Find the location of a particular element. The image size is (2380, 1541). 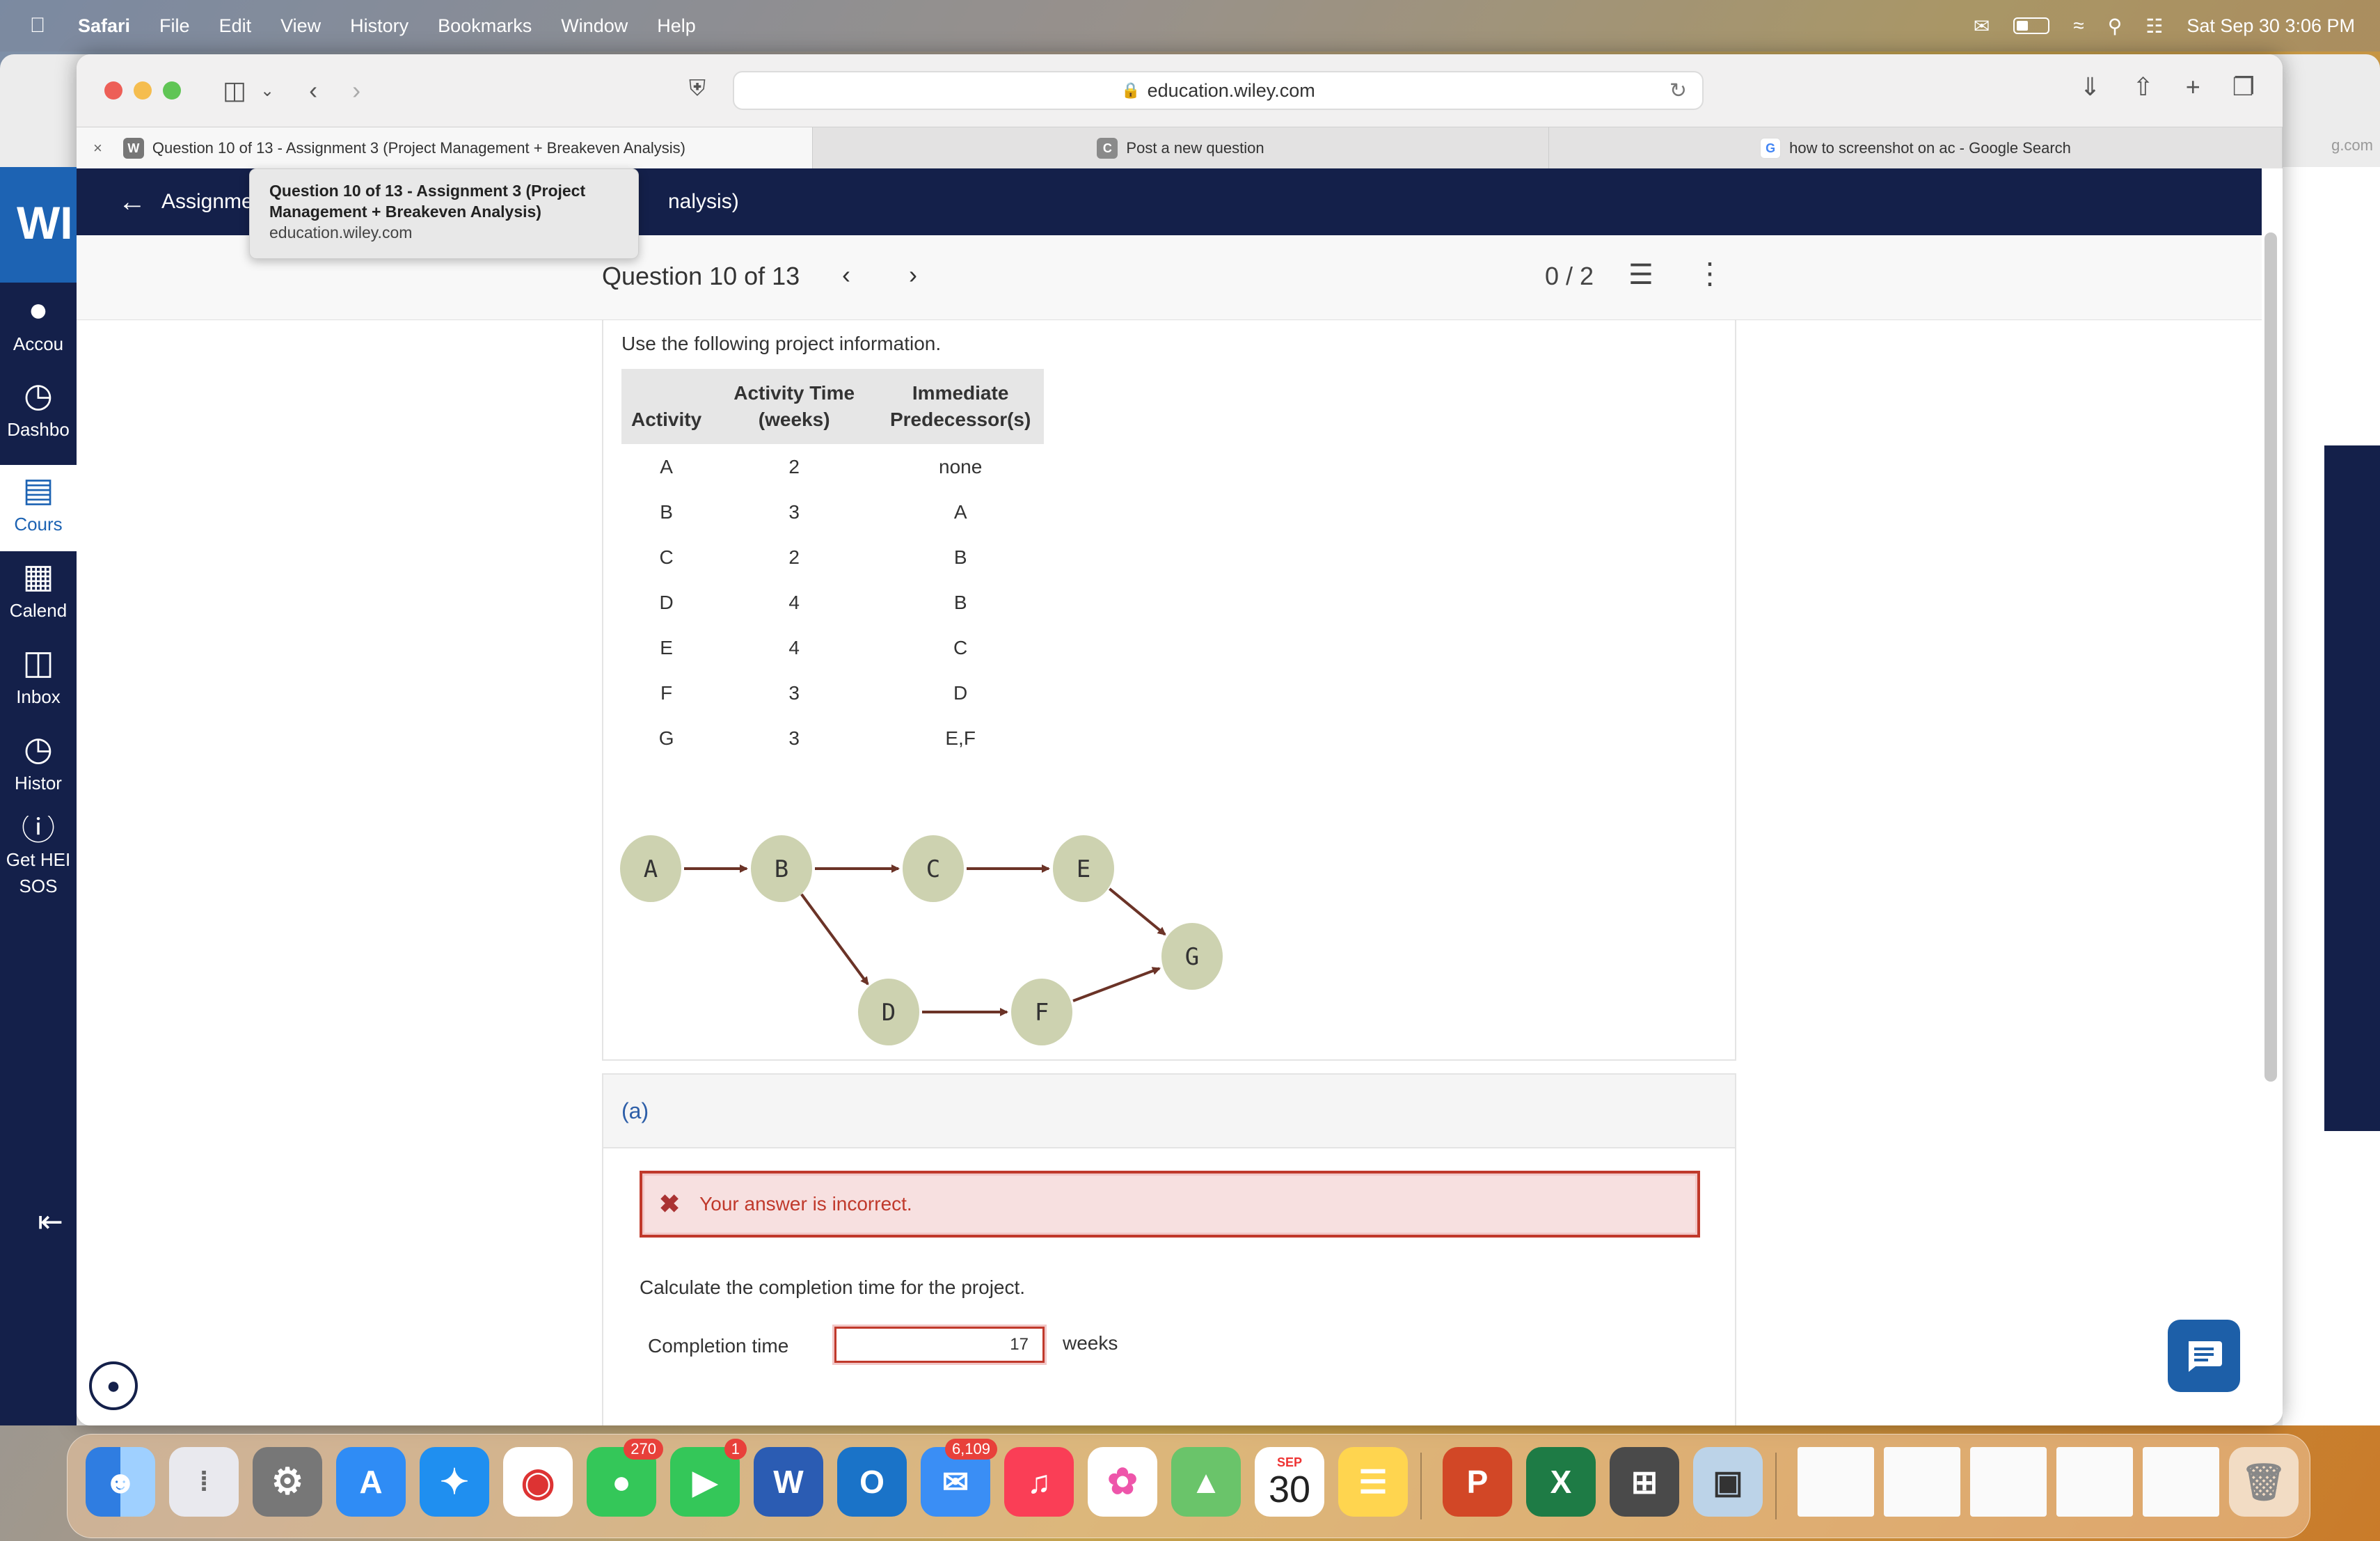

wifi-icon: ≈ is located at coordinates (2078, 26).